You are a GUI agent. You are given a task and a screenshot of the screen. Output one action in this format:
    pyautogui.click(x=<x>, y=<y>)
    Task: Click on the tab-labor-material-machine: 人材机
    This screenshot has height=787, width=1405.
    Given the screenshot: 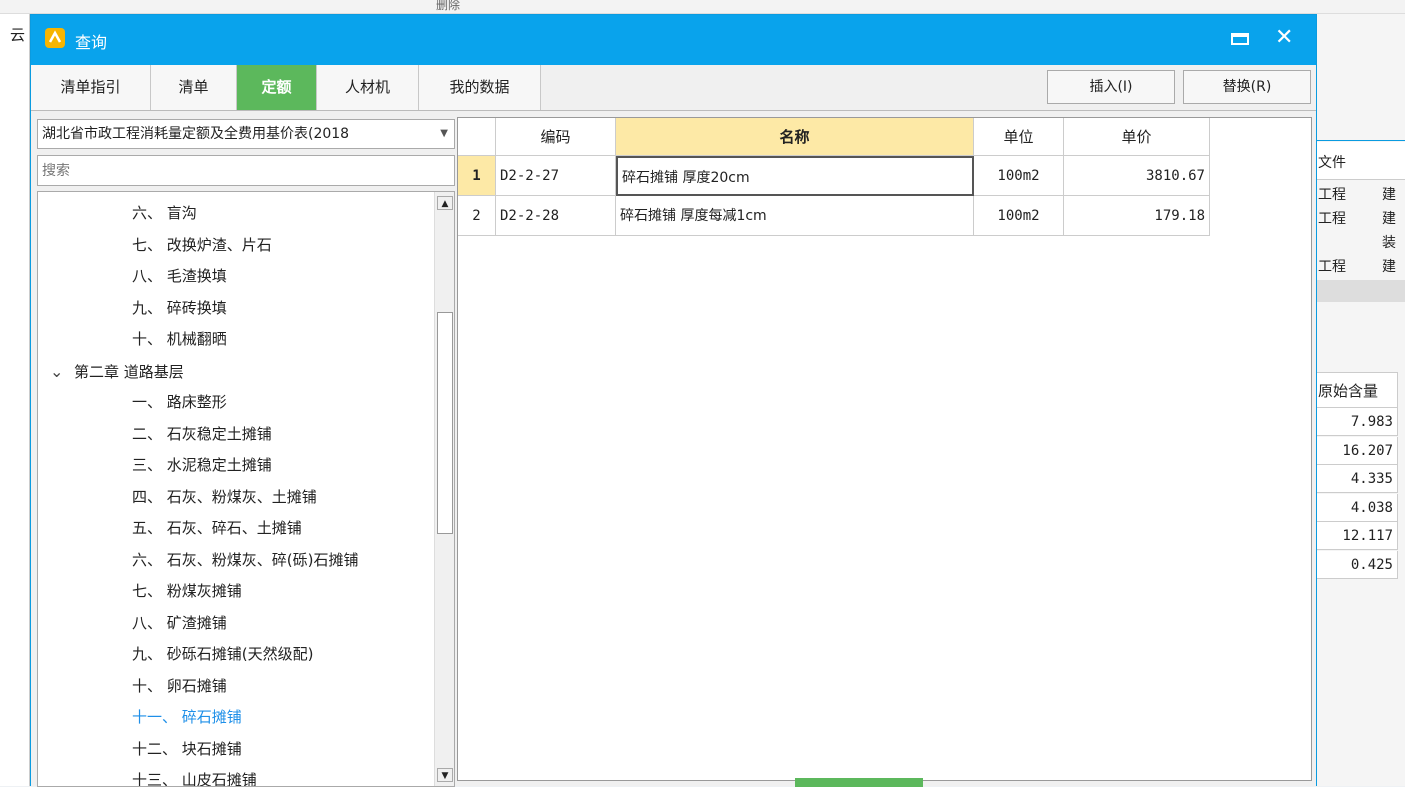 What is the action you would take?
    pyautogui.click(x=368, y=87)
    